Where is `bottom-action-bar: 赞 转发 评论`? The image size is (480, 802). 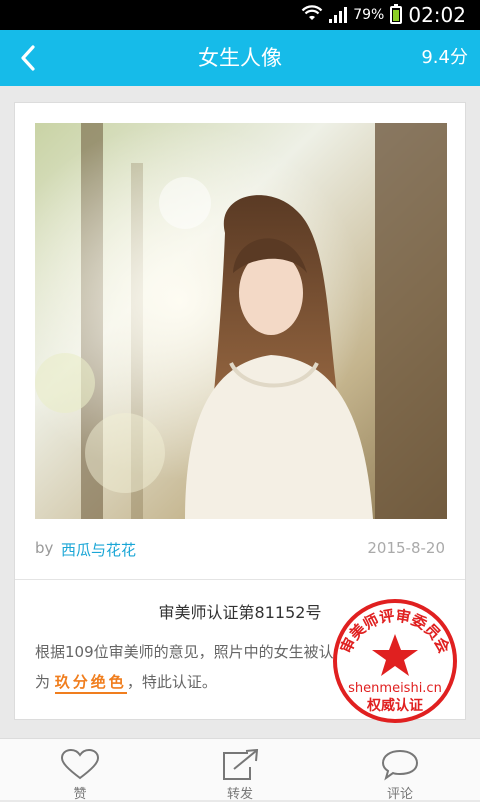
bottom-action-bar: 赞 转发 评论 is located at coordinates (240, 770).